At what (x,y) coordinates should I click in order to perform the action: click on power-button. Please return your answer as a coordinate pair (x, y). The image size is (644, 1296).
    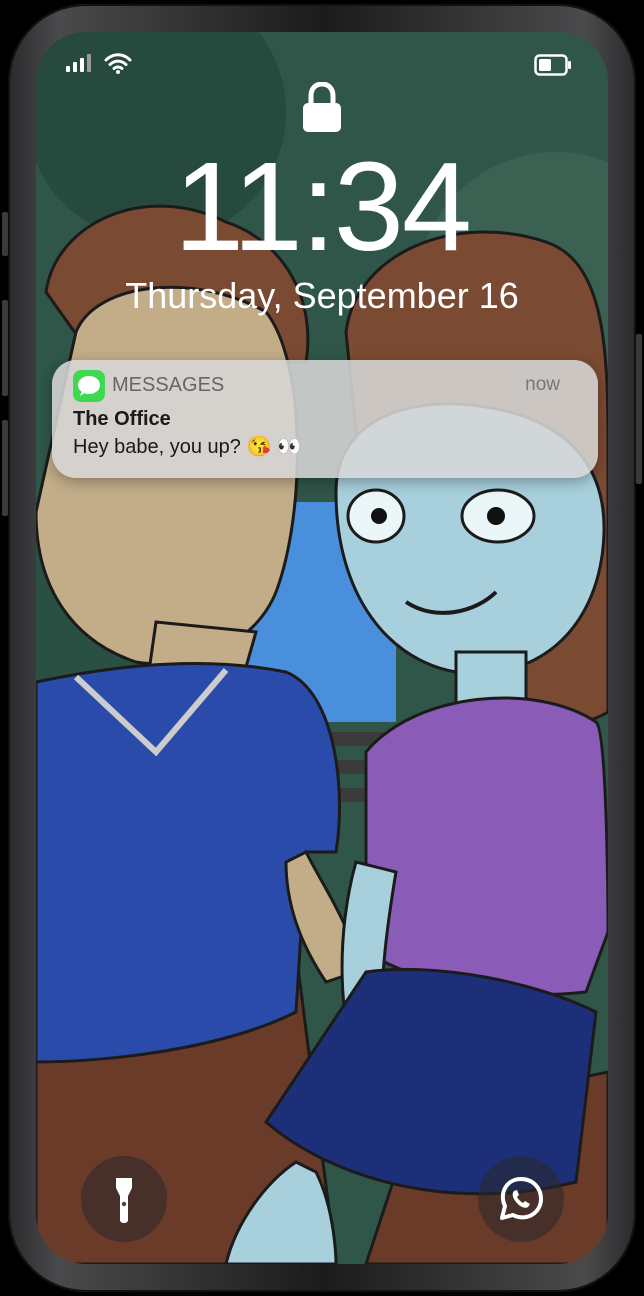
    Looking at the image, I should click on (639, 409).